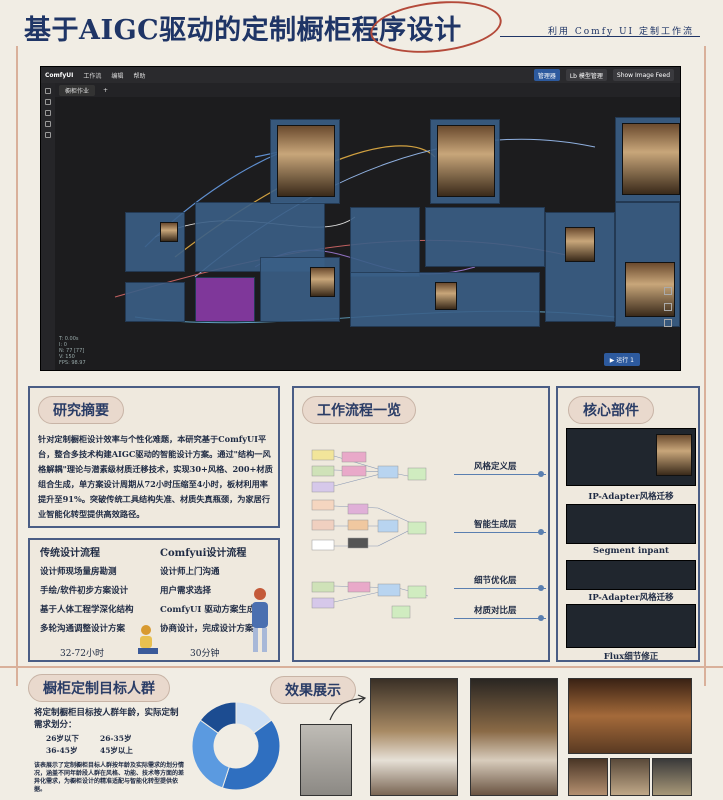 This screenshot has height=800, width=723. I want to click on queue-icon, so click(48, 102).